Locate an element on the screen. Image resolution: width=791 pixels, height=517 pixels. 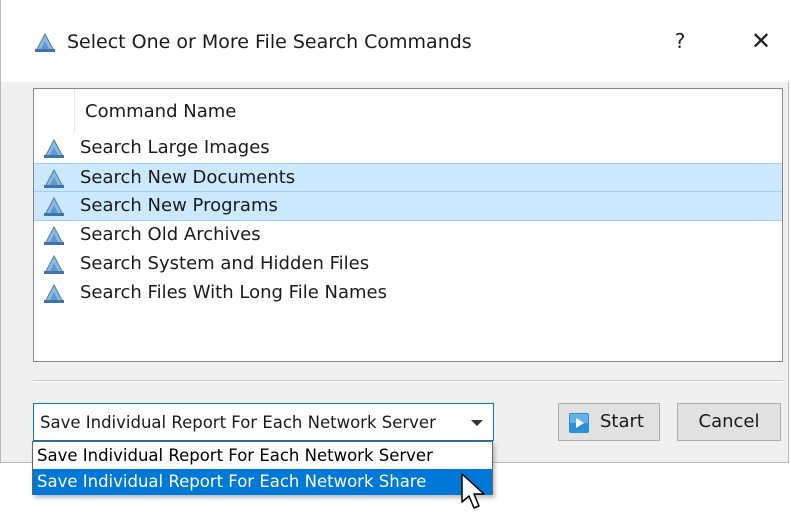
list-item-label: Search New Programs is located at coordinates (179, 205).